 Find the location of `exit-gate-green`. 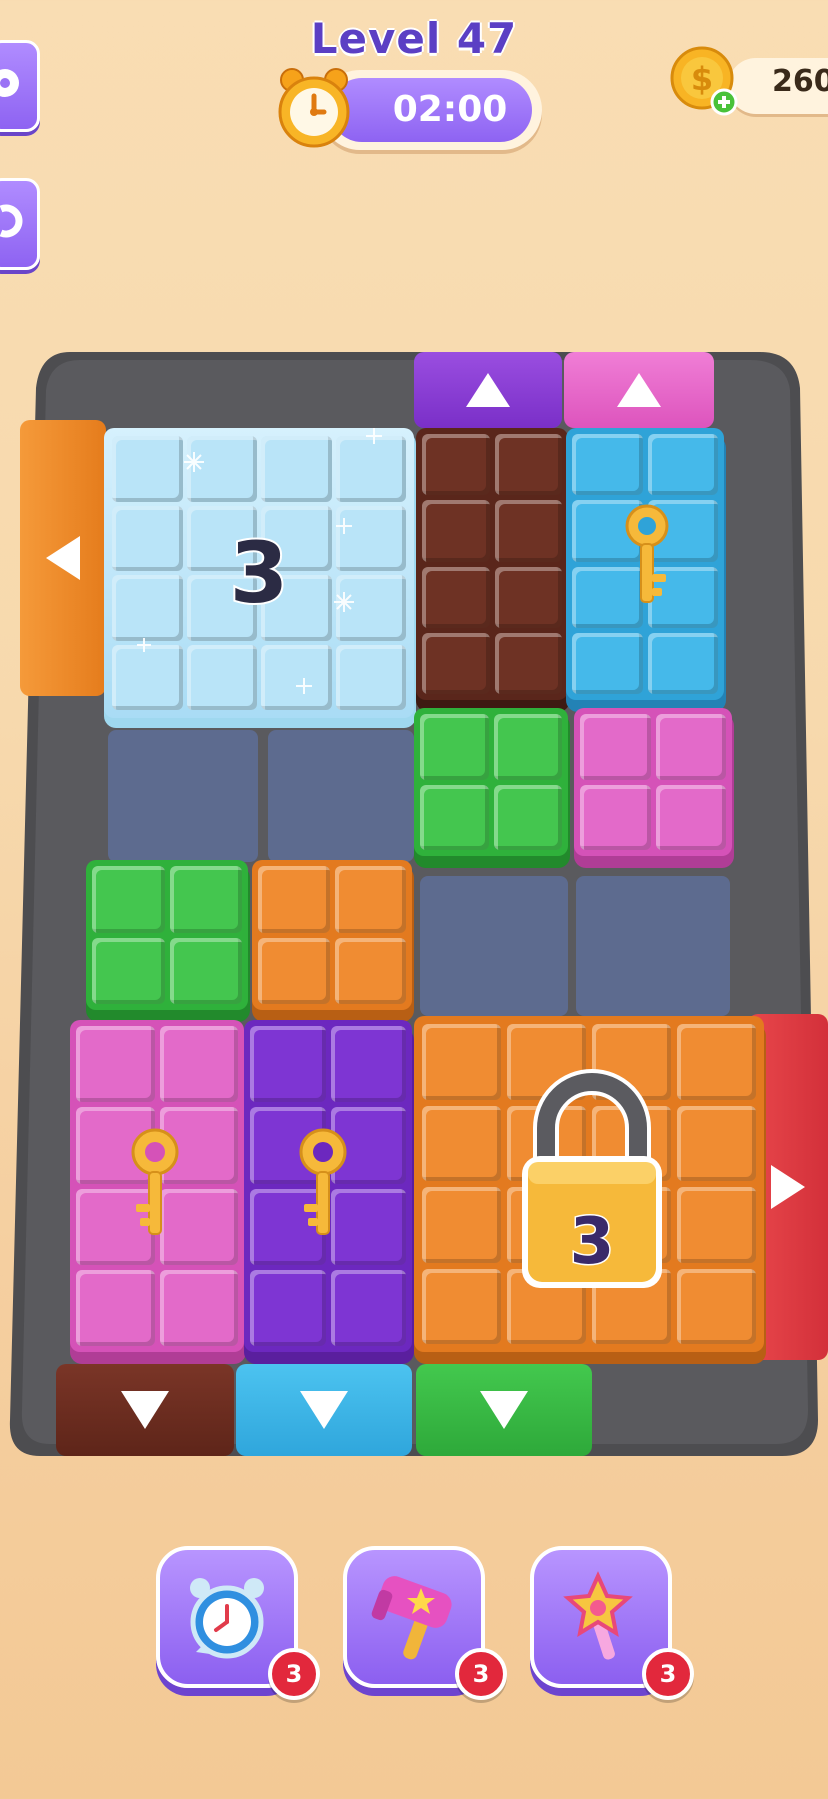

exit-gate-green is located at coordinates (504, 1410).